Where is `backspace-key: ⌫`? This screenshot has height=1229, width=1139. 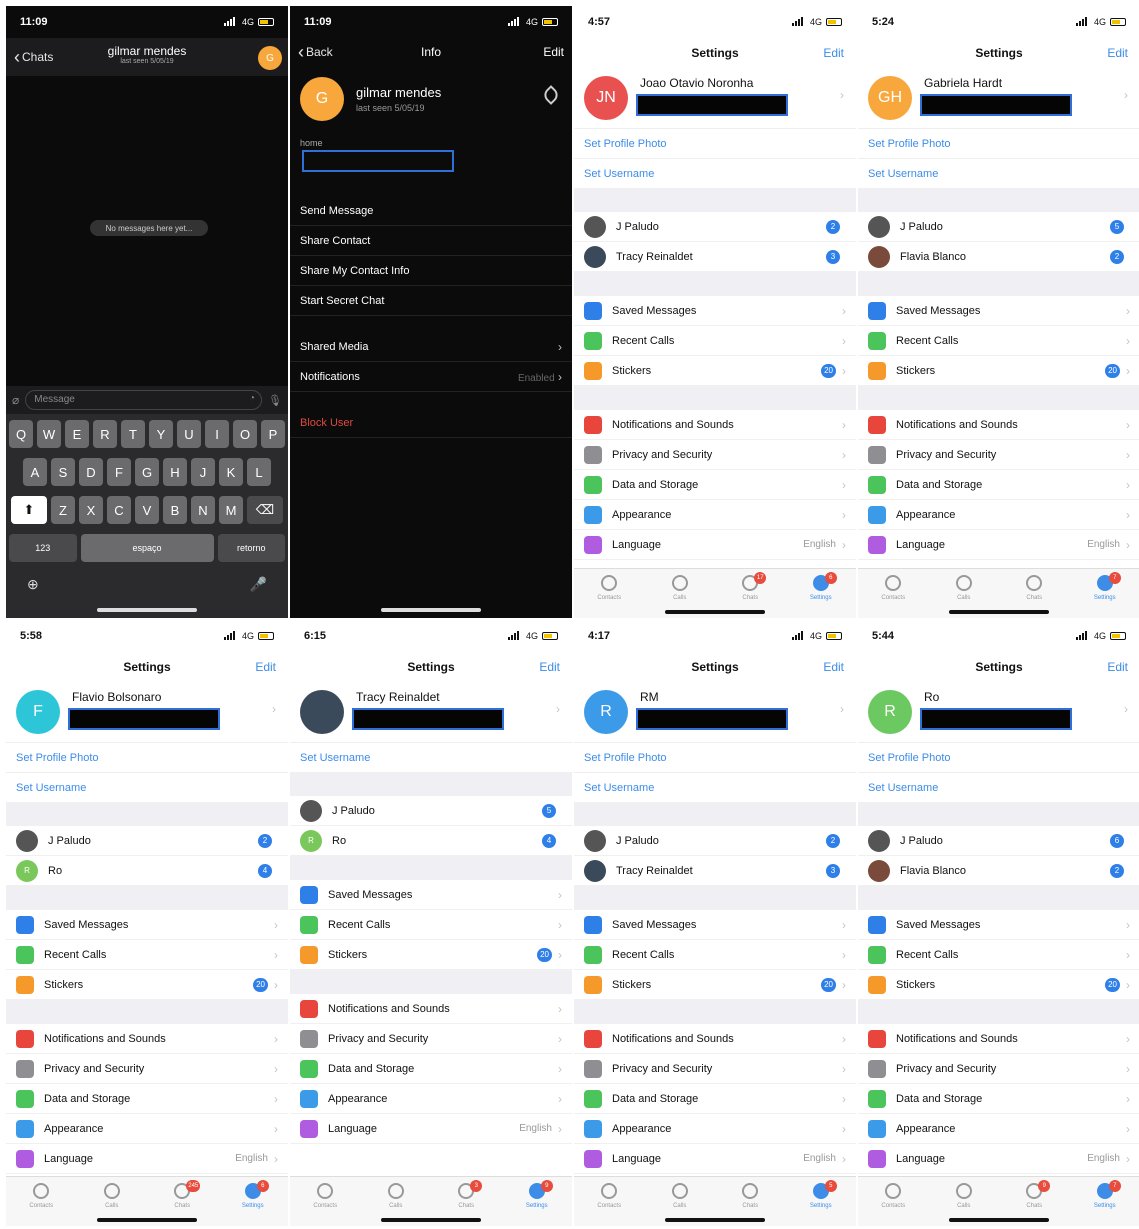
backspace-key: ⌫ is located at coordinates (265, 510).